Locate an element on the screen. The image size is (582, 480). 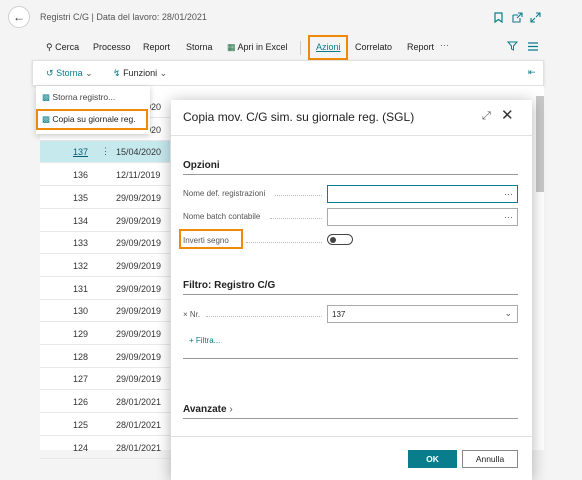
report-action: Report is located at coordinates (156, 47).